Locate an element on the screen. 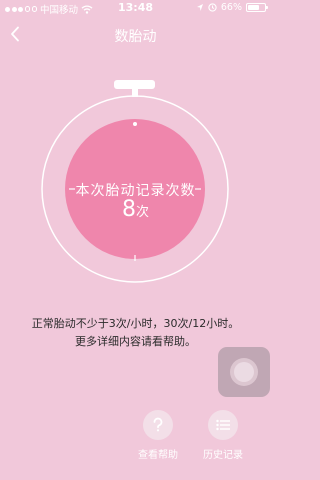 The width and height of the screenshot is (320, 480). help-button: 查看帮助 is located at coordinates (158, 435).